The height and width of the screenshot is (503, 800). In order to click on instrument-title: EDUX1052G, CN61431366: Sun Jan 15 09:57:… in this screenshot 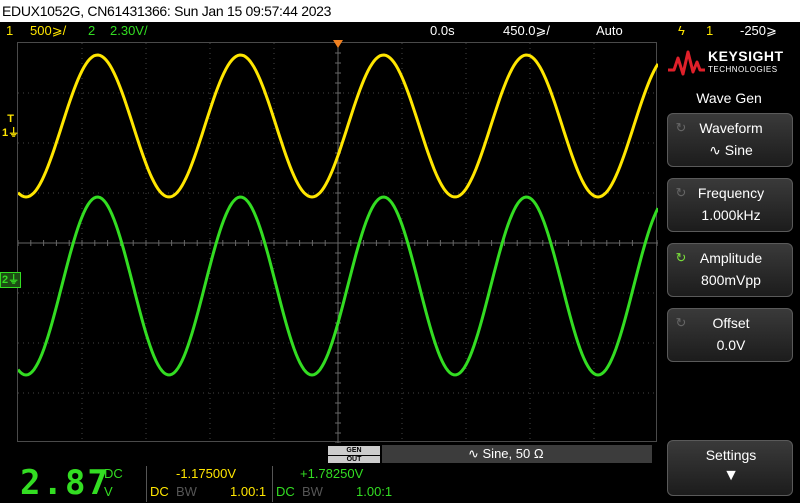, I will do `click(167, 11)`.